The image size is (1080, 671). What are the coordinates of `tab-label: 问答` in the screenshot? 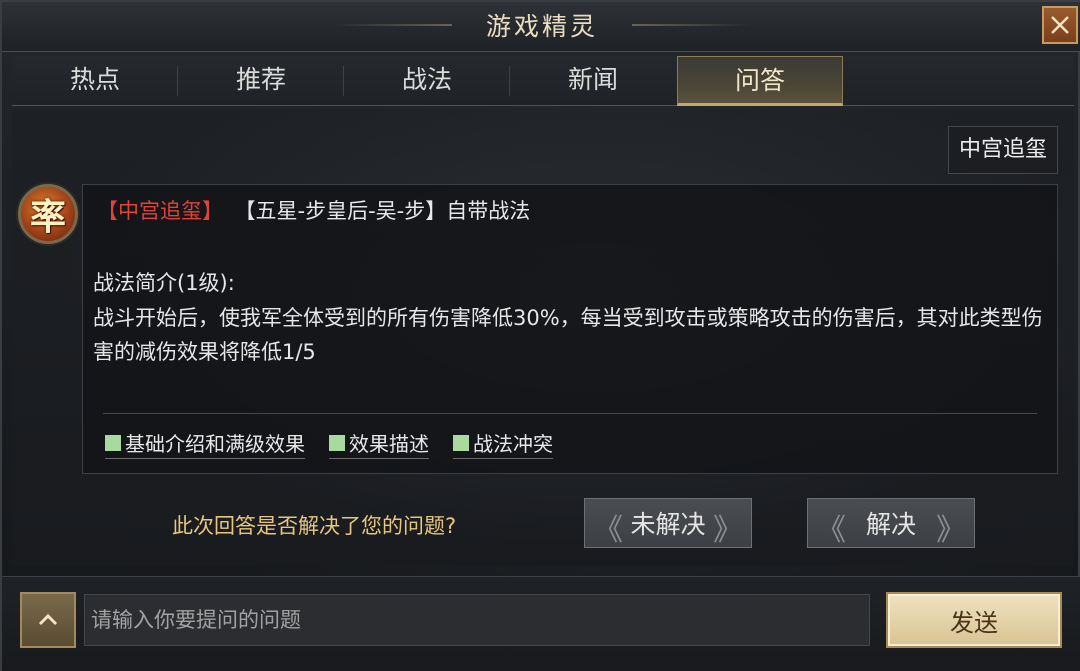 It's located at (759, 80).